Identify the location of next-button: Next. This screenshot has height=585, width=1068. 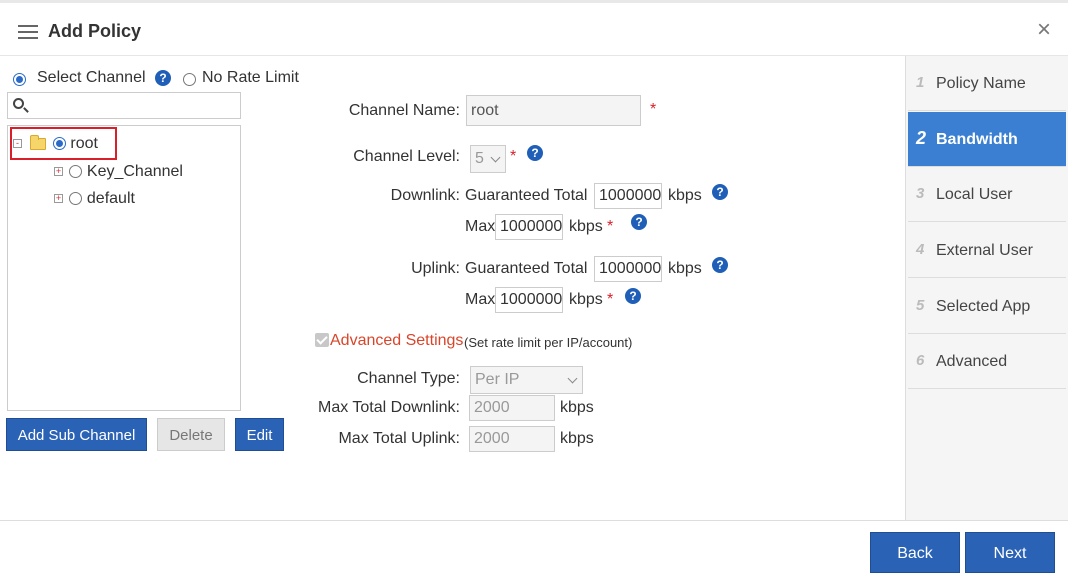
(1010, 552).